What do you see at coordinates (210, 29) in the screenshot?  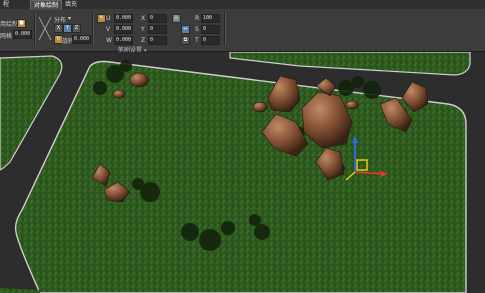 I see `s-spinner: 0` at bounding box center [210, 29].